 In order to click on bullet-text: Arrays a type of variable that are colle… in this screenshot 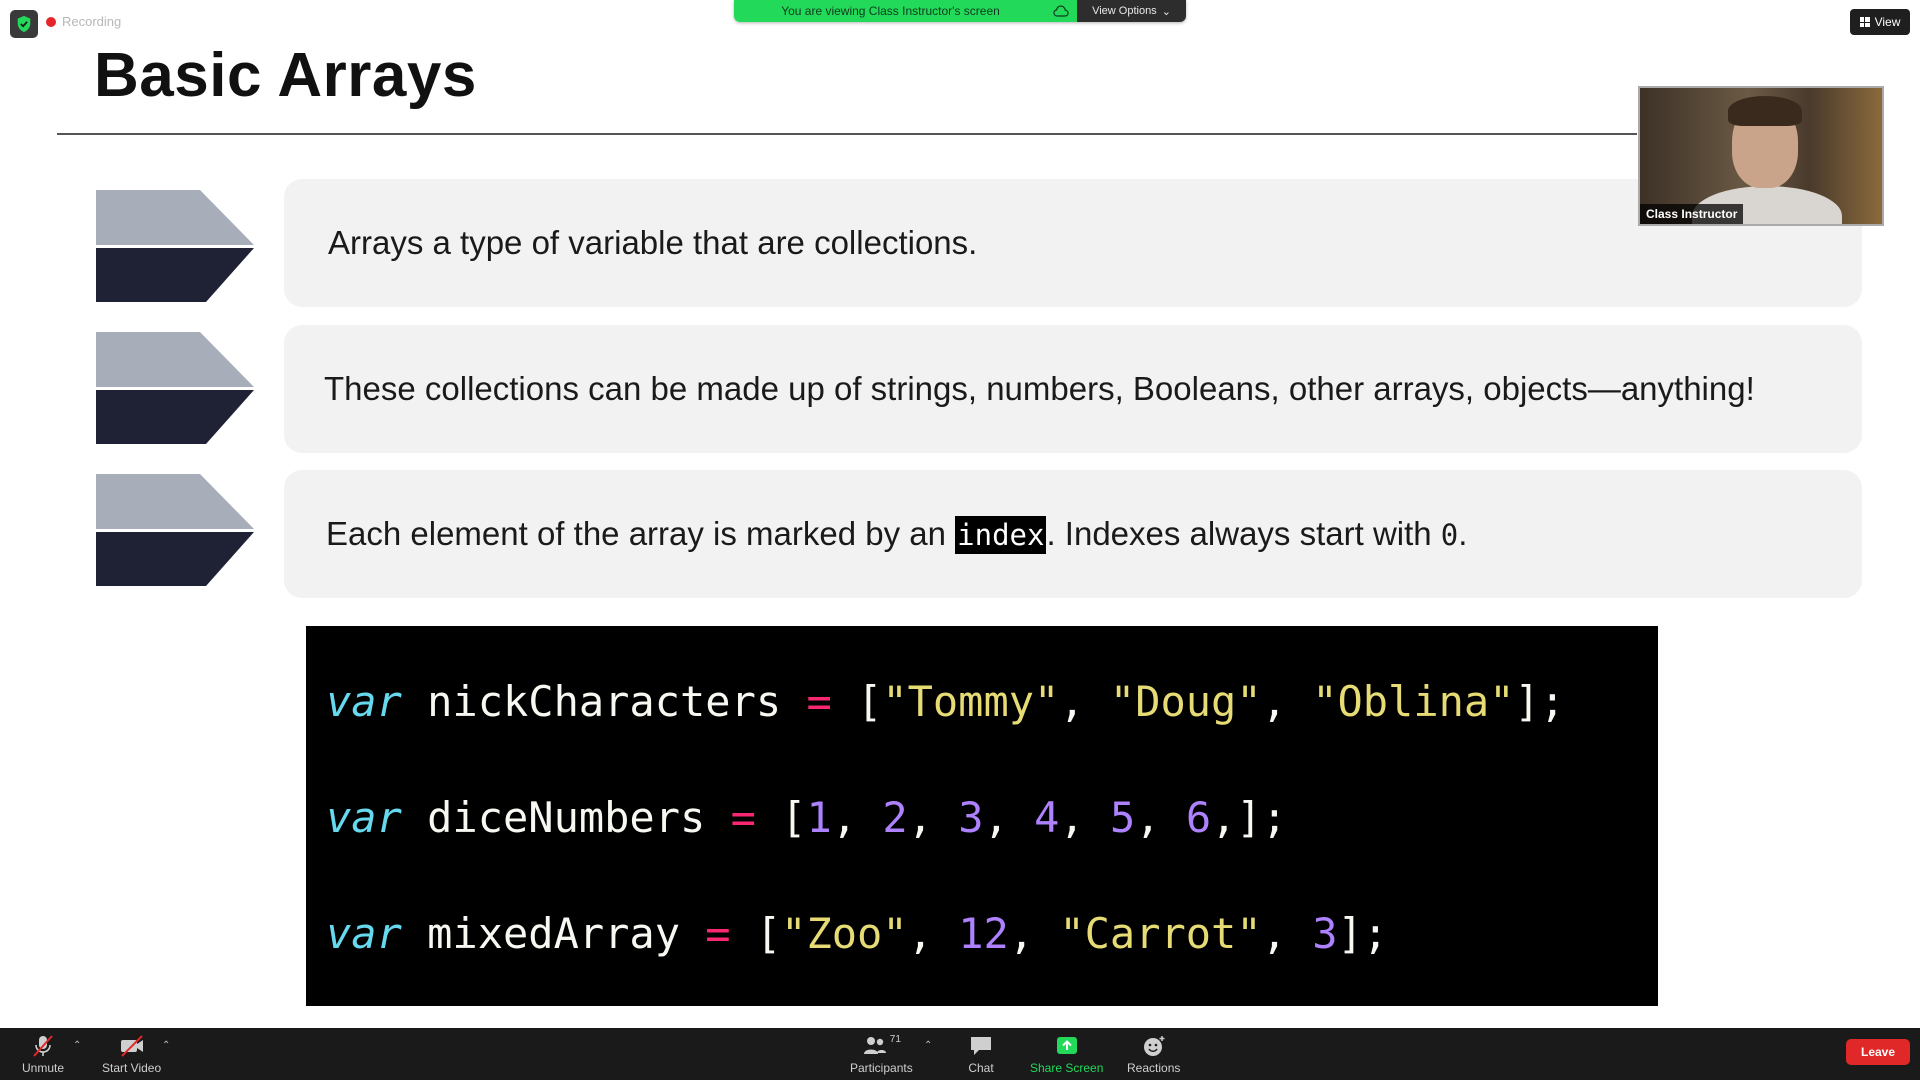, I will do `click(653, 242)`.